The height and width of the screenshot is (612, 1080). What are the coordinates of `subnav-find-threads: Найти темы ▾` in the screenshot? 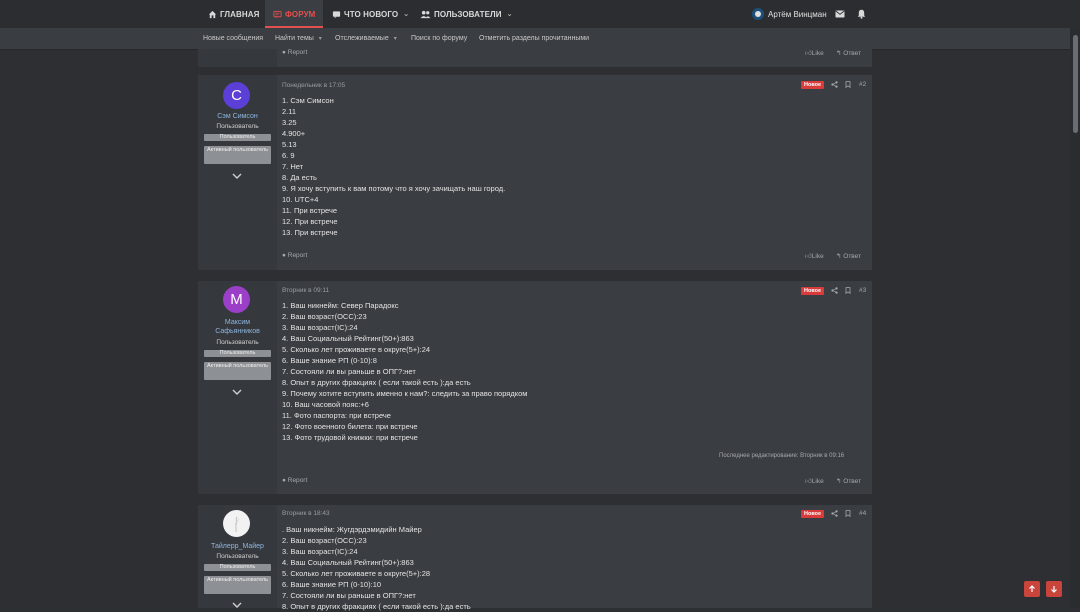 It's located at (298, 38).